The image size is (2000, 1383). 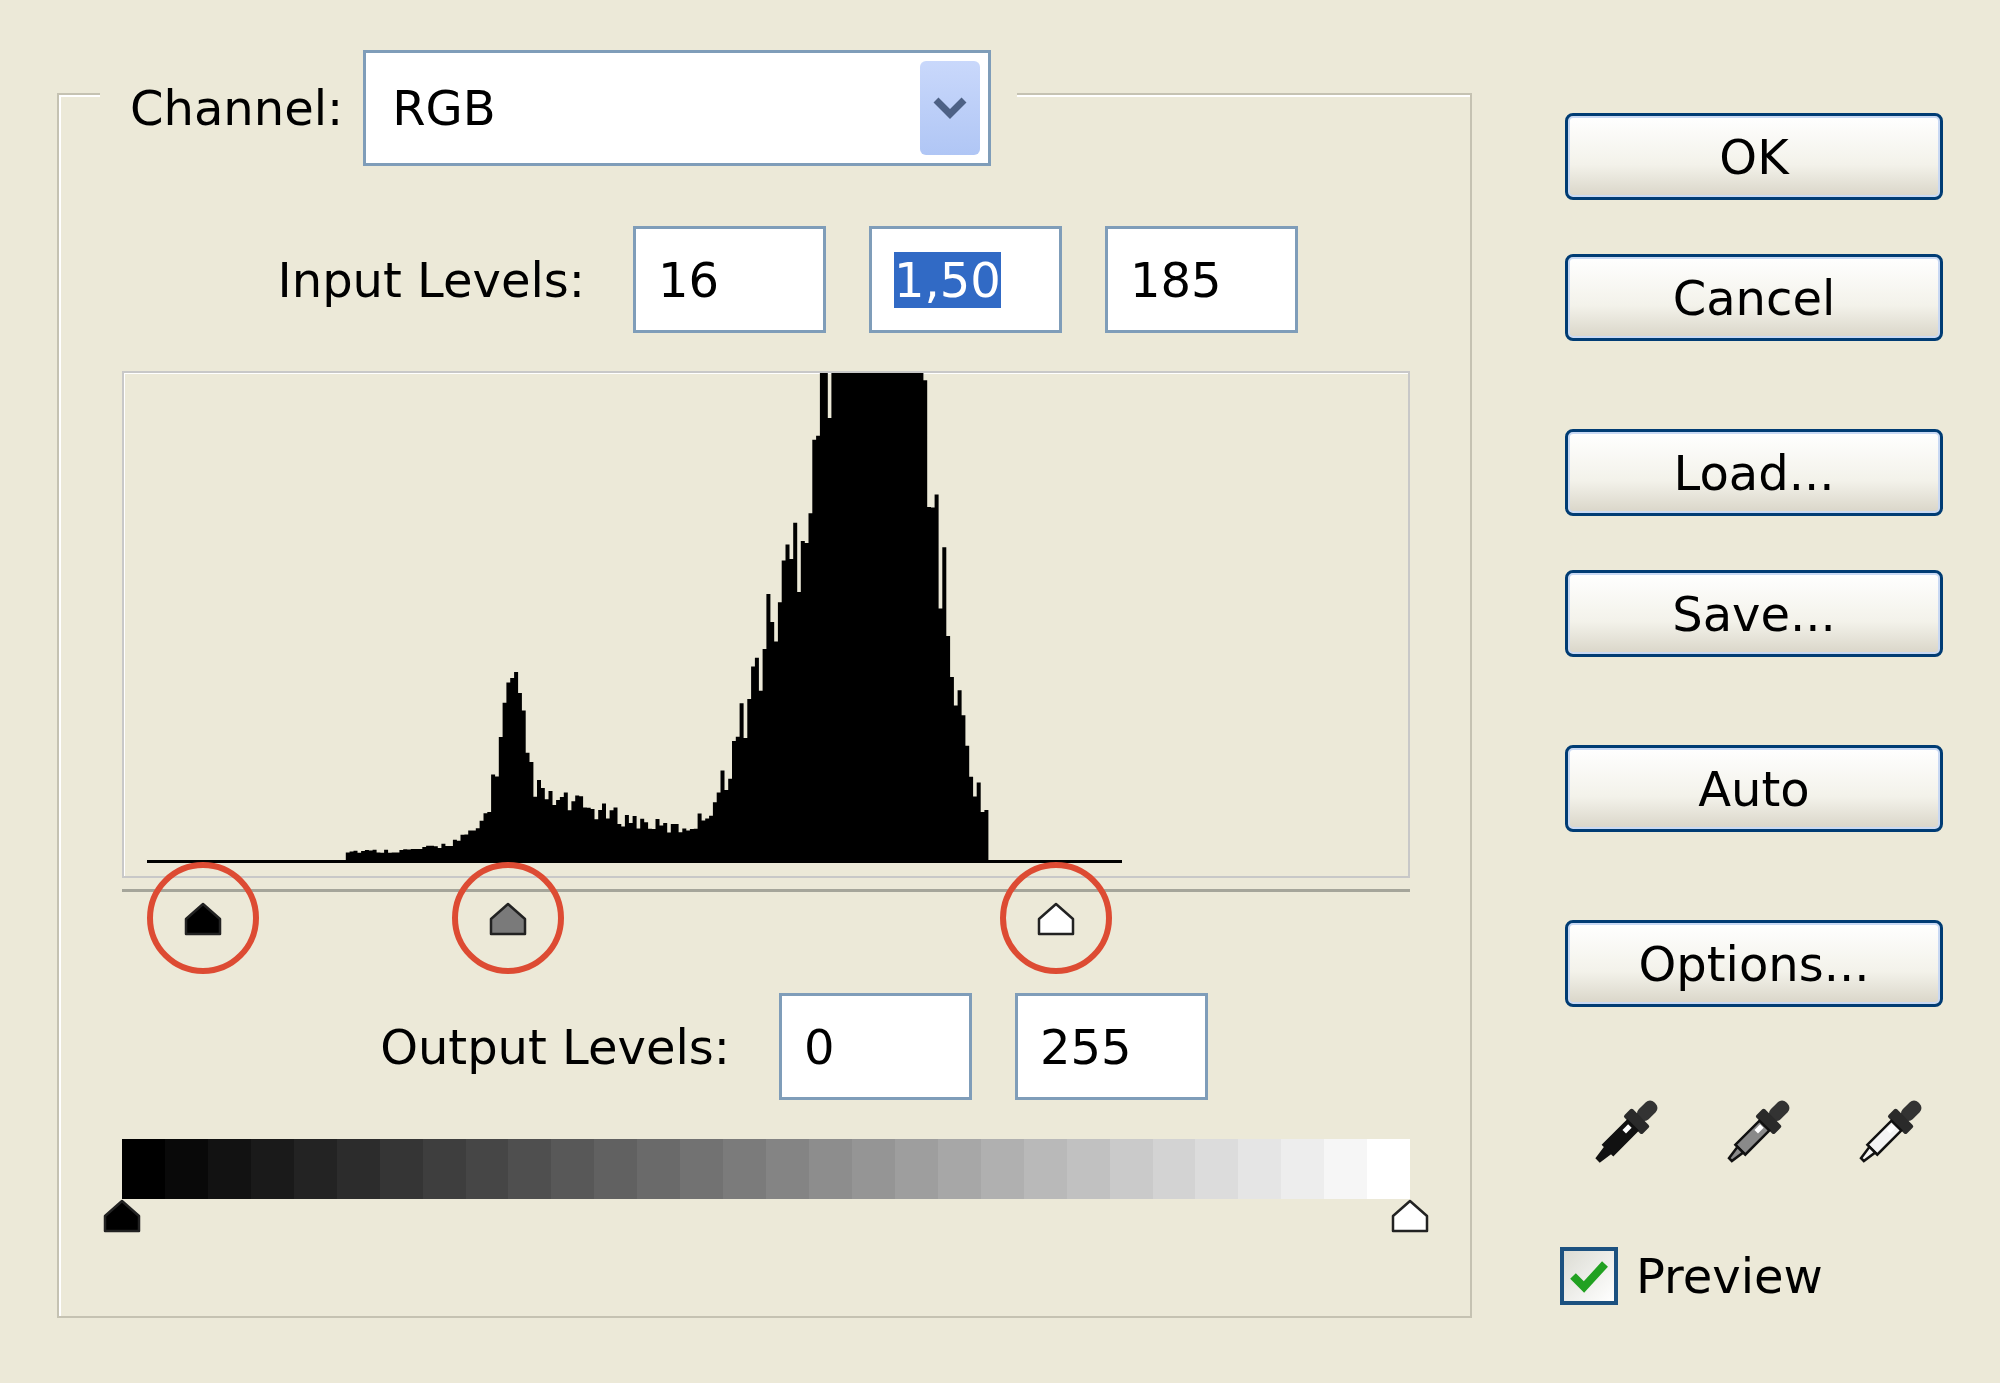 What do you see at coordinates (729, 279) in the screenshot?
I see `input-field: 16` at bounding box center [729, 279].